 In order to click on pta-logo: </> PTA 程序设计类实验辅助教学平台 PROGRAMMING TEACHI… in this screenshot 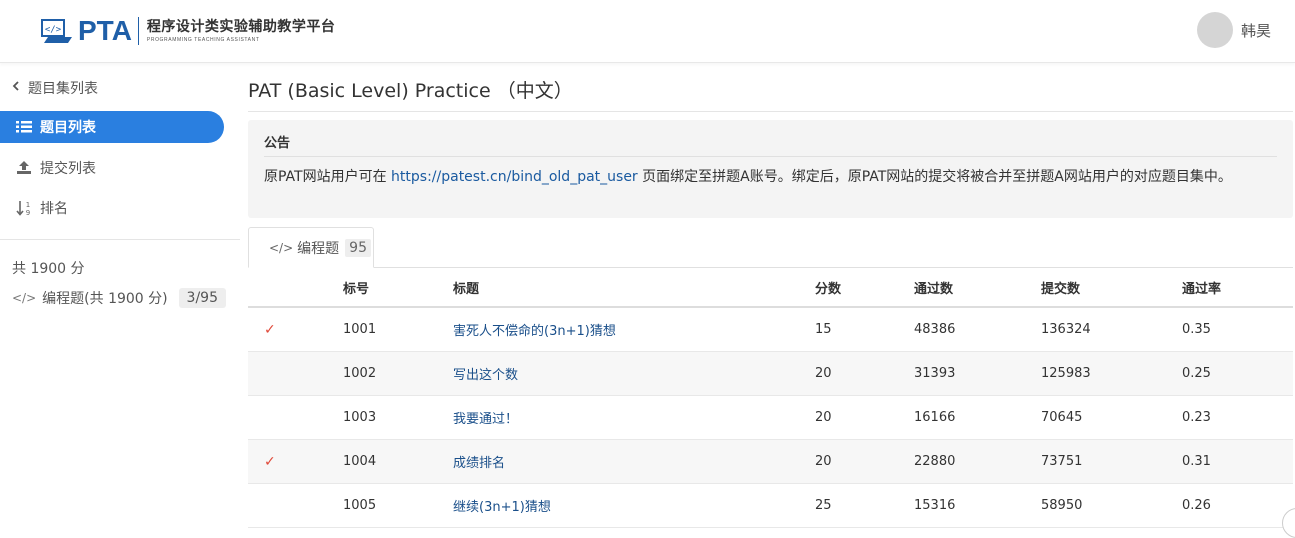, I will do `click(187, 31)`.